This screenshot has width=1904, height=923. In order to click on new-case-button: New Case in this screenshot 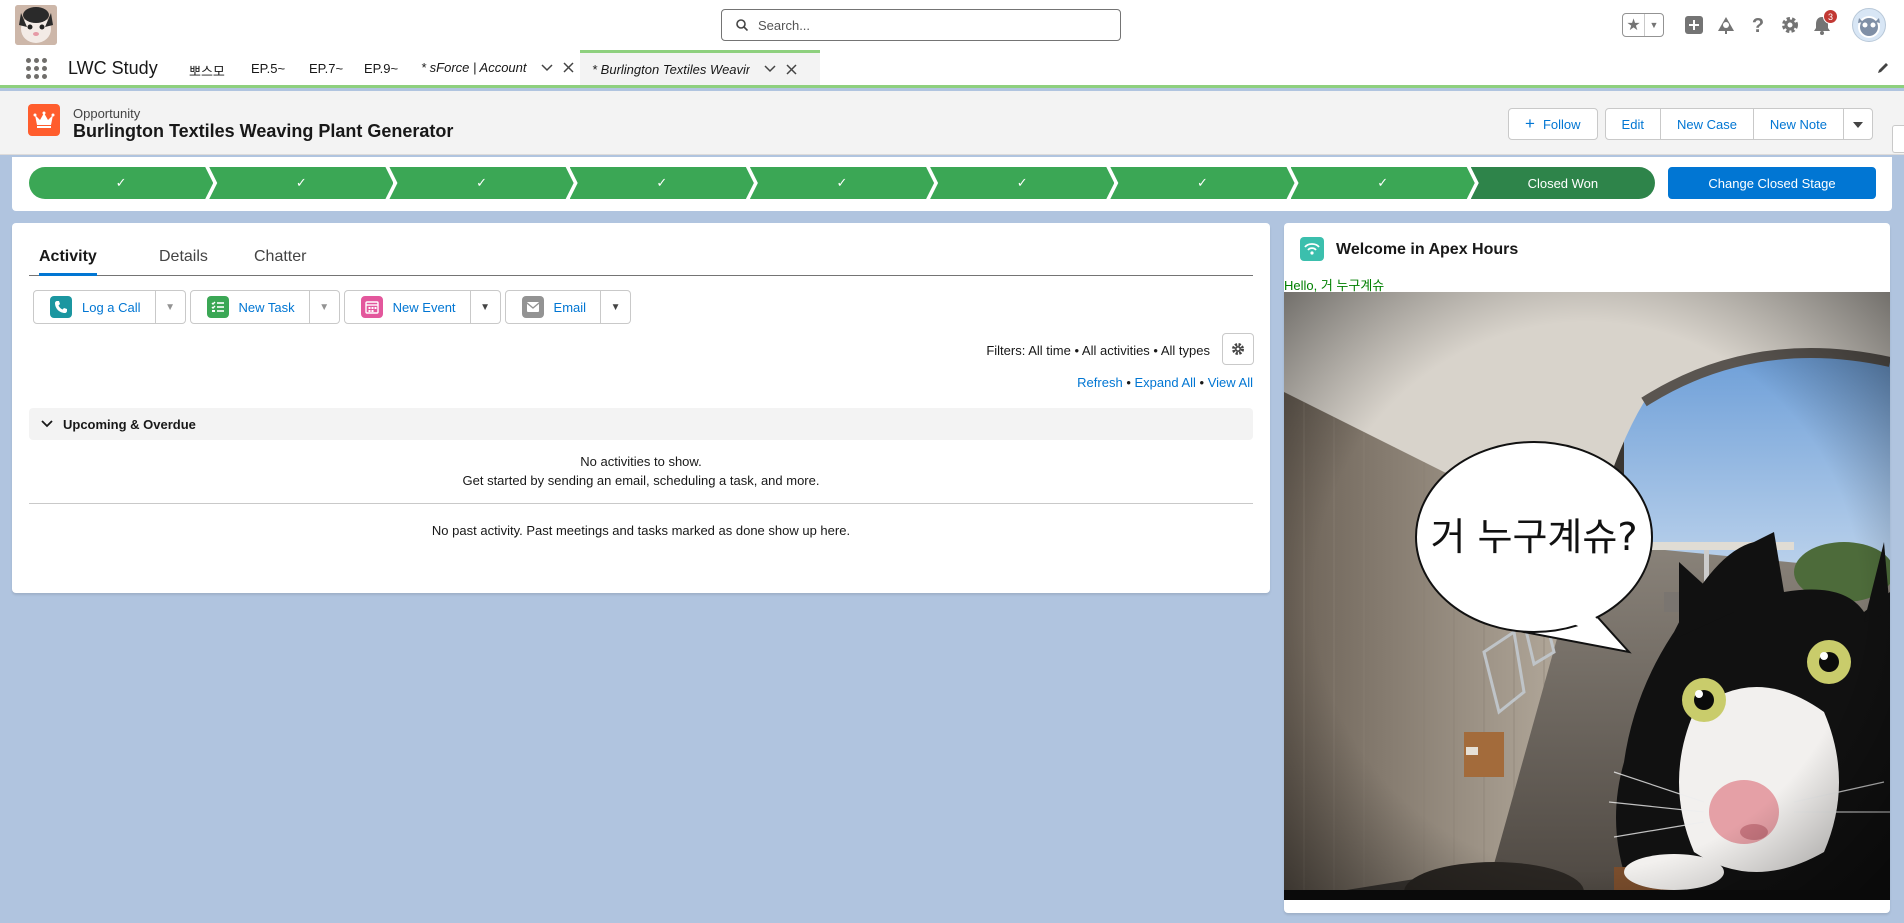, I will do `click(1706, 124)`.